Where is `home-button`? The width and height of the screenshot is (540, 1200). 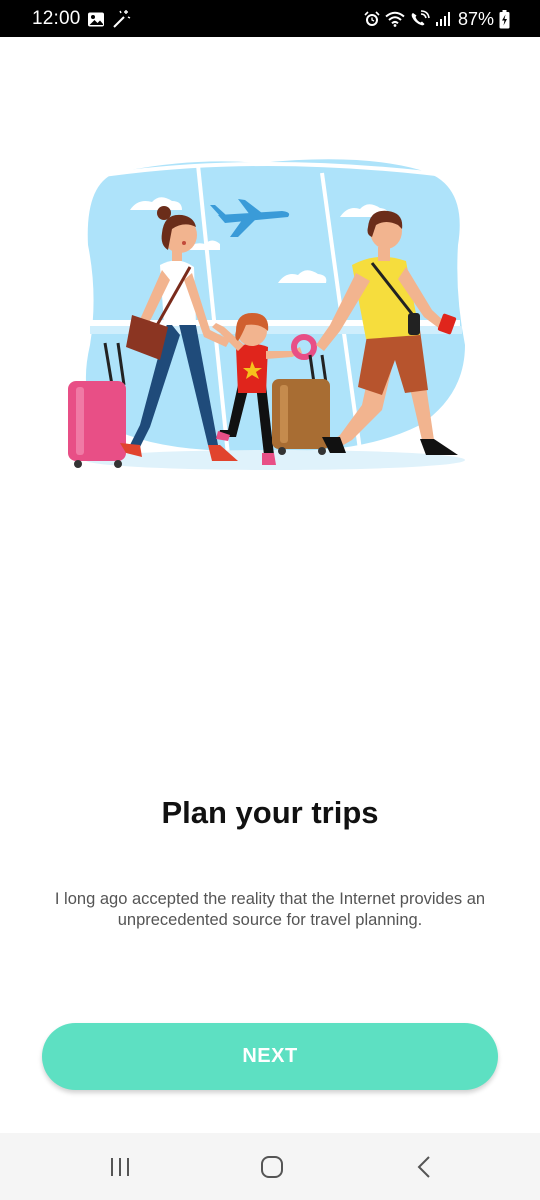 home-button is located at coordinates (272, 1167).